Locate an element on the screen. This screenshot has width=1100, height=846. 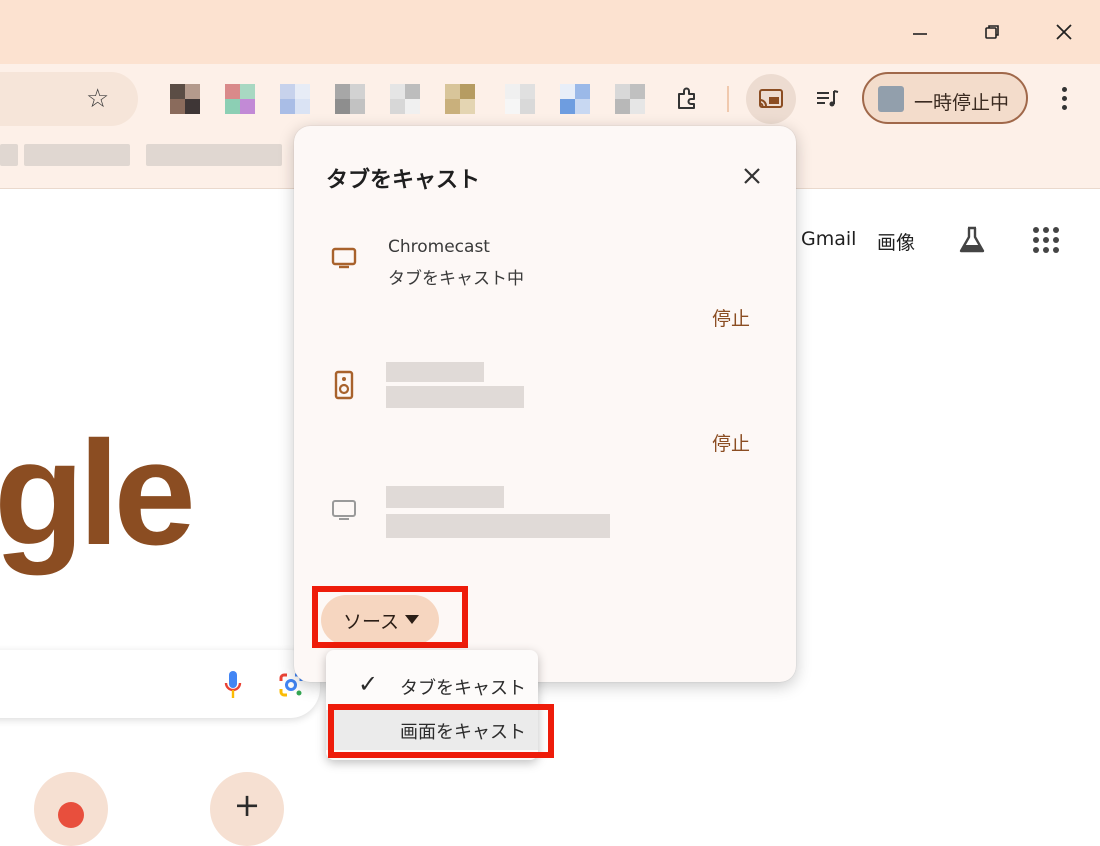
restore-icon is located at coordinates (992, 32).